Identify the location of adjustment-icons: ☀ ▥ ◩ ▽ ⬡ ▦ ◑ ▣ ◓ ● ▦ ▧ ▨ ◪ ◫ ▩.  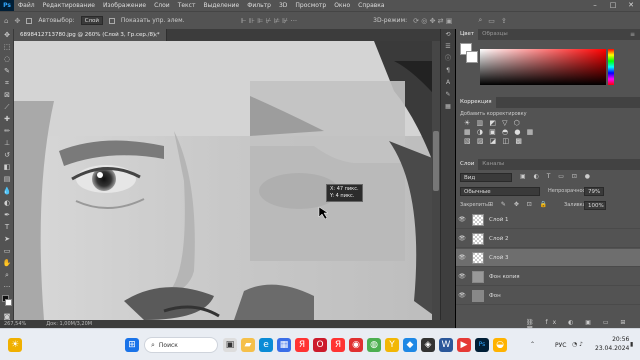
(499, 132).